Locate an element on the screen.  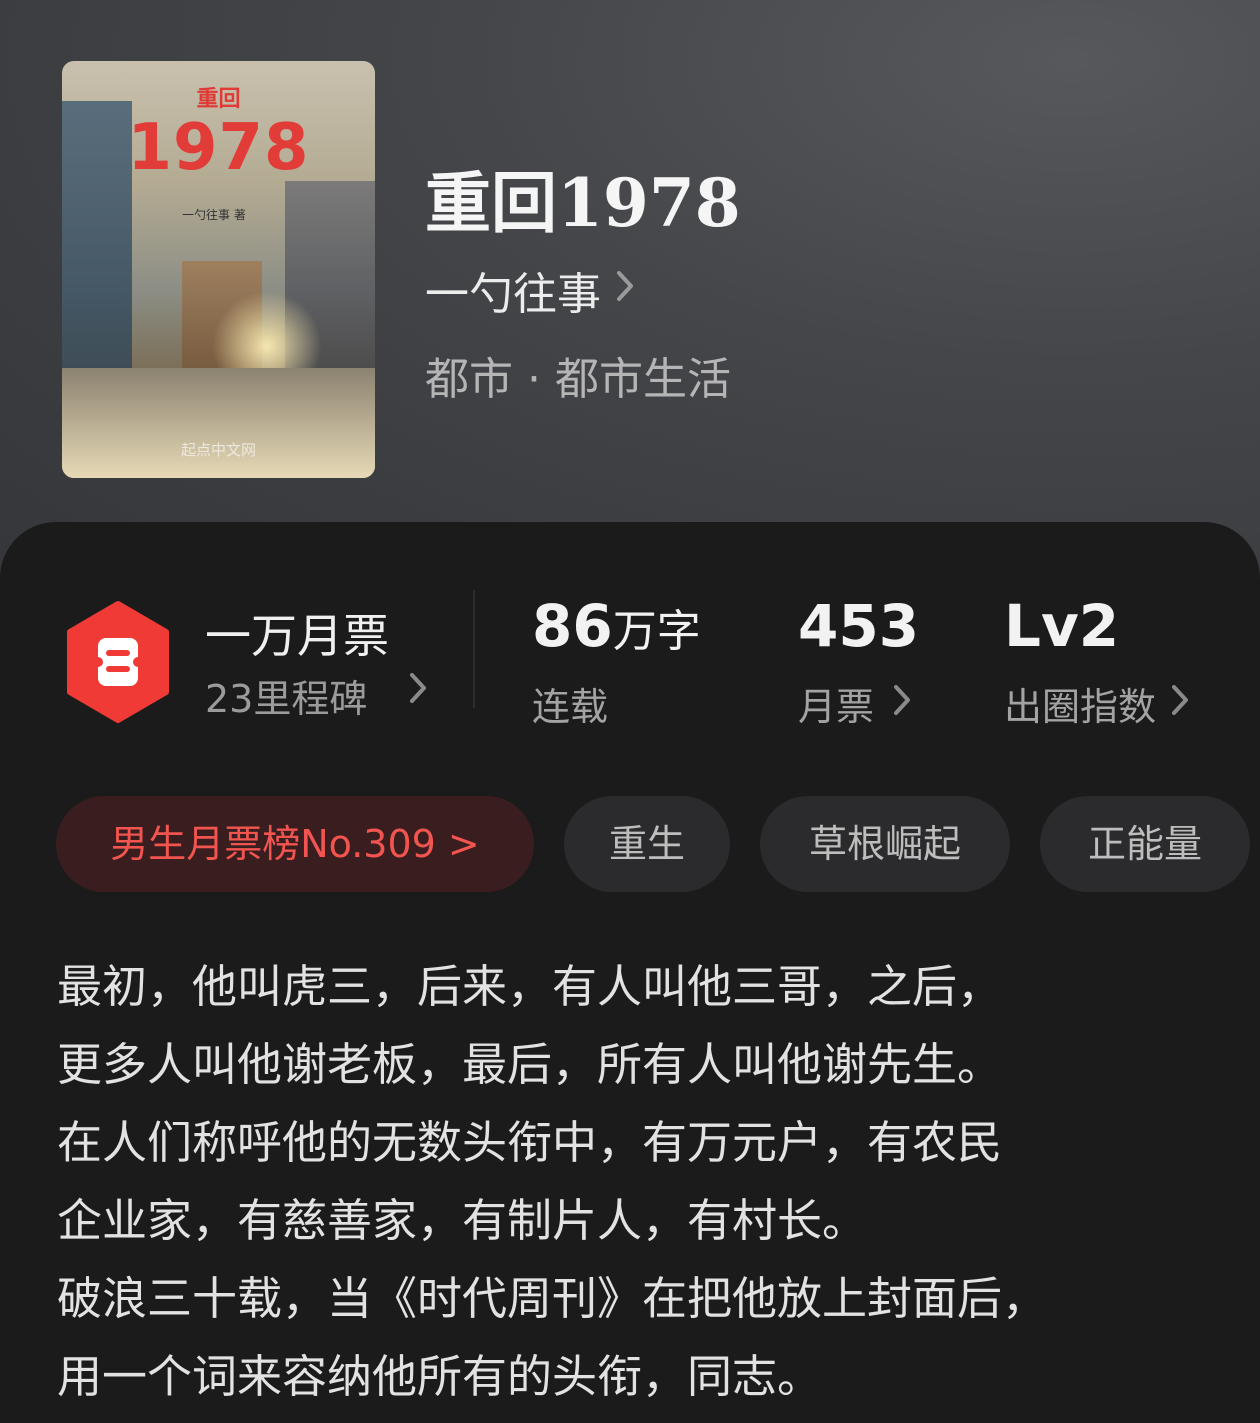
book-cover-image: 重回 1978 一勺往事 著 起点中文网 is located at coordinates (218, 269).